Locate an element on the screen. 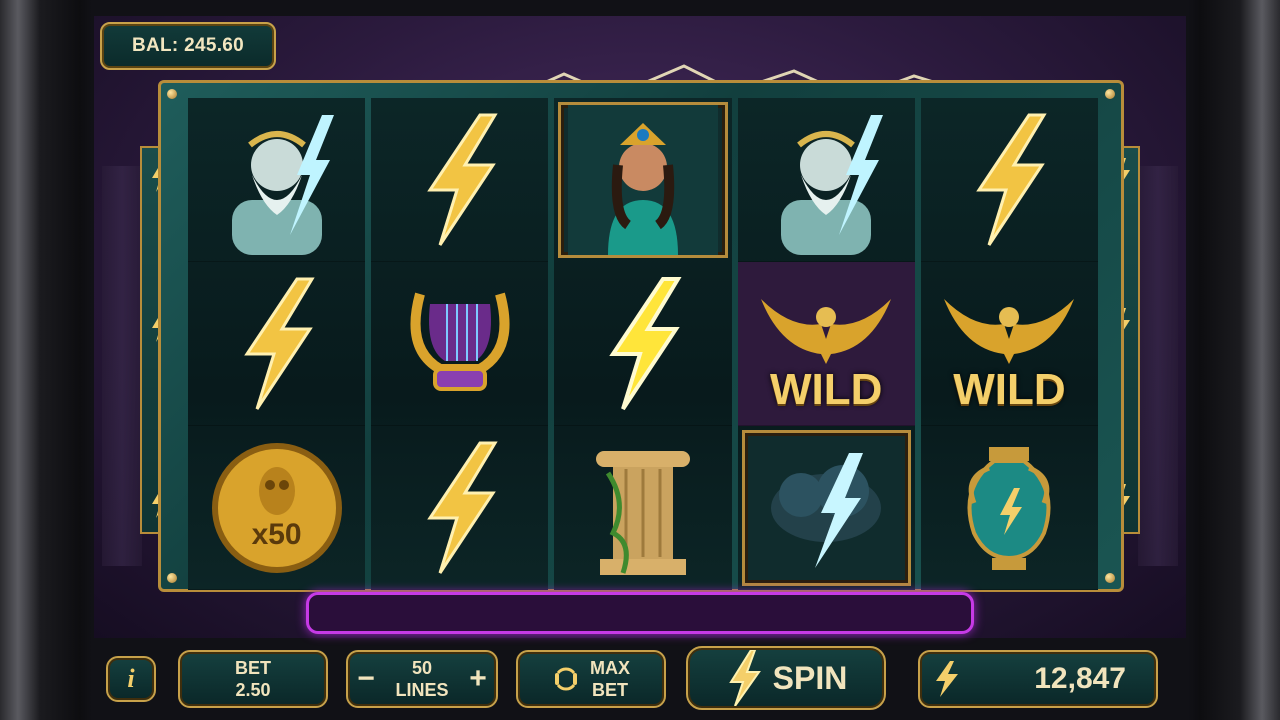 This screenshot has height=720, width=1280. credits-value: 12,847 is located at coordinates (1080, 678).